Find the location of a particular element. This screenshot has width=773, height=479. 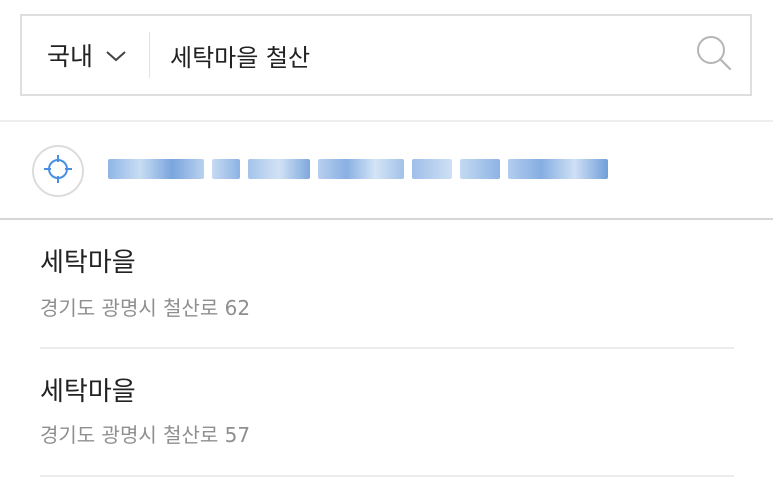

current-location-button is located at coordinates (58, 171).